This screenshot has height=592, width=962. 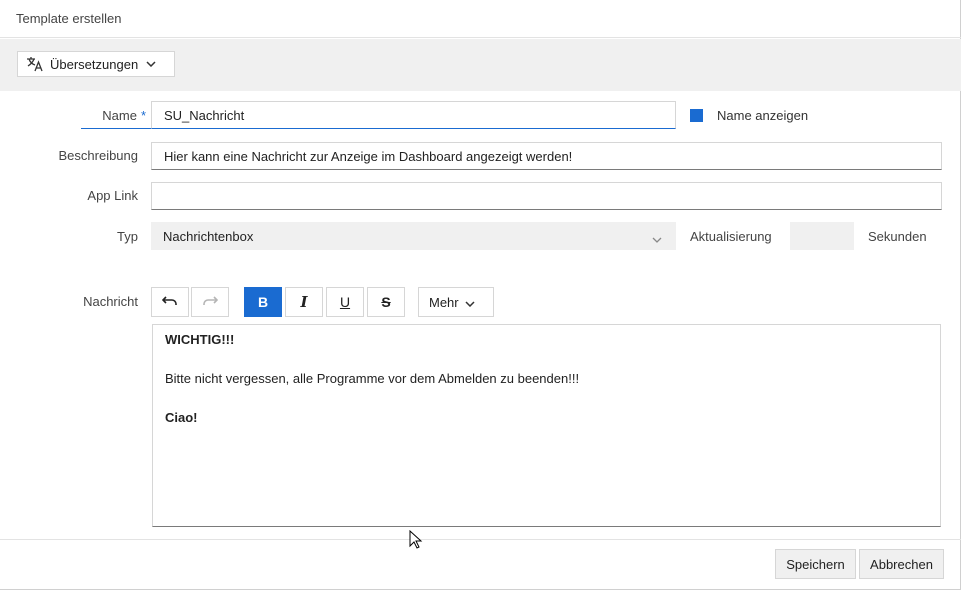 What do you see at coordinates (480, 539) in the screenshot?
I see `footer-divider` at bounding box center [480, 539].